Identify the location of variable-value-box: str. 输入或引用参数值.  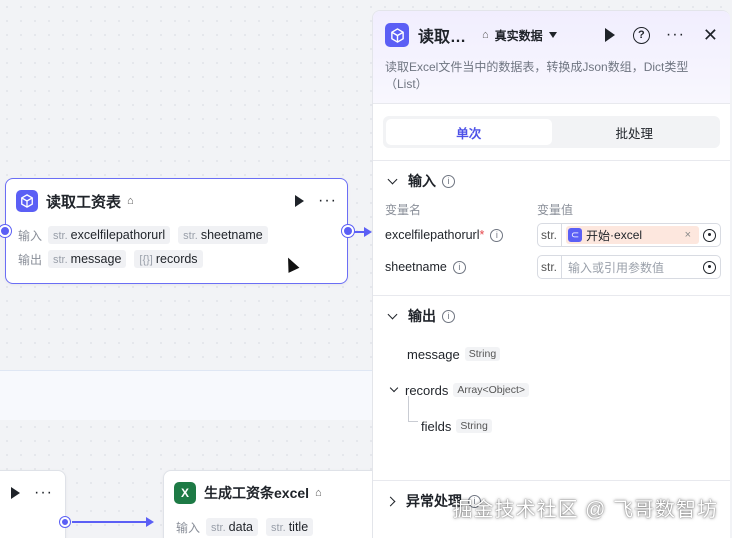
(629, 267).